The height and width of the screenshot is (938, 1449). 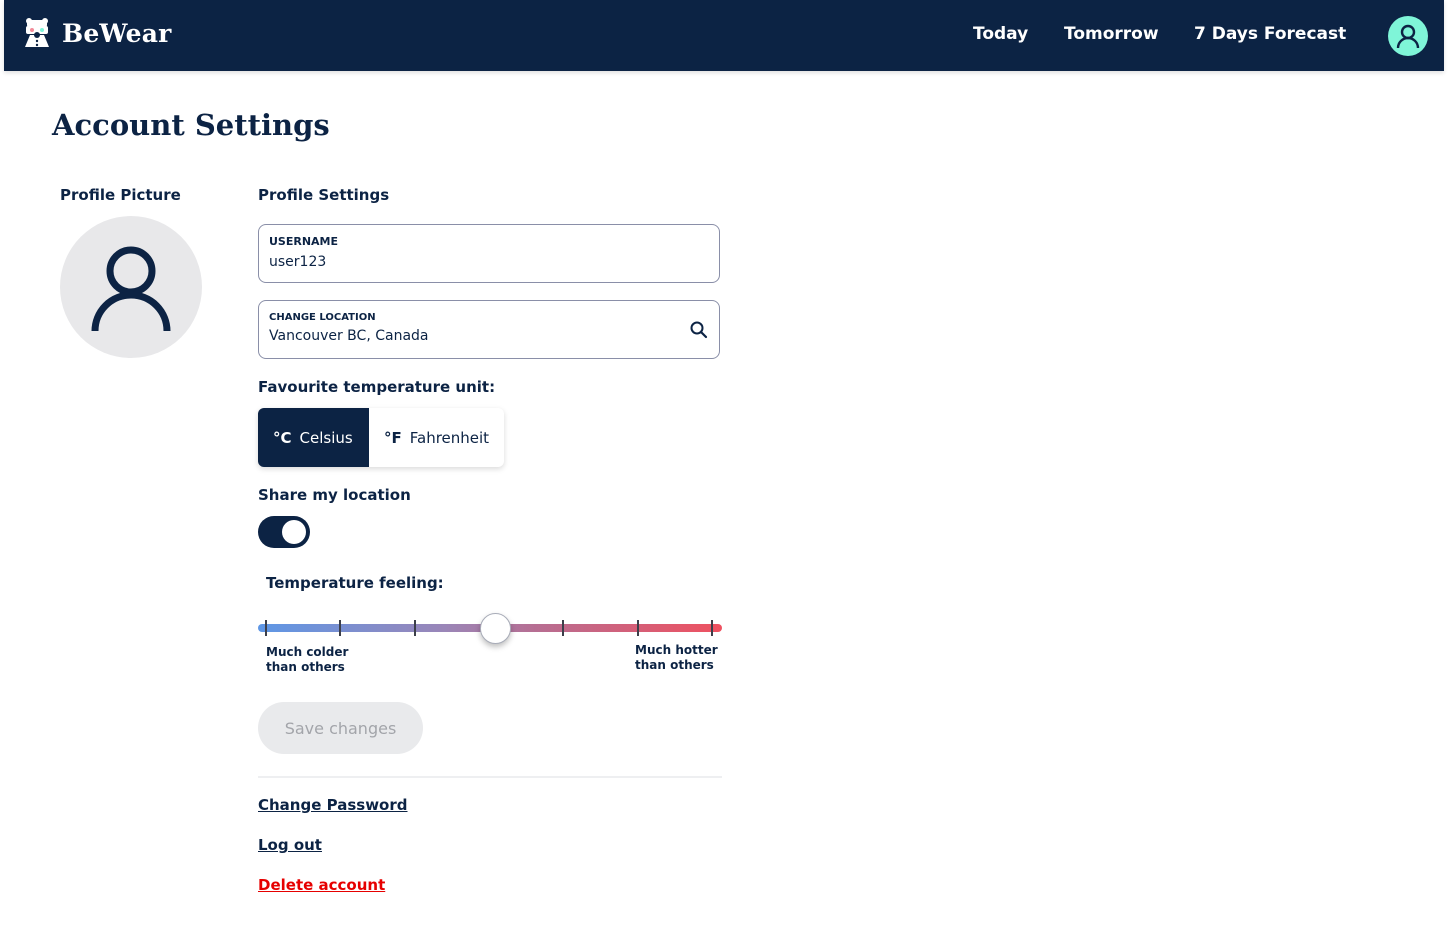 I want to click on fahrenheit-symbol: °F, so click(x=393, y=437).